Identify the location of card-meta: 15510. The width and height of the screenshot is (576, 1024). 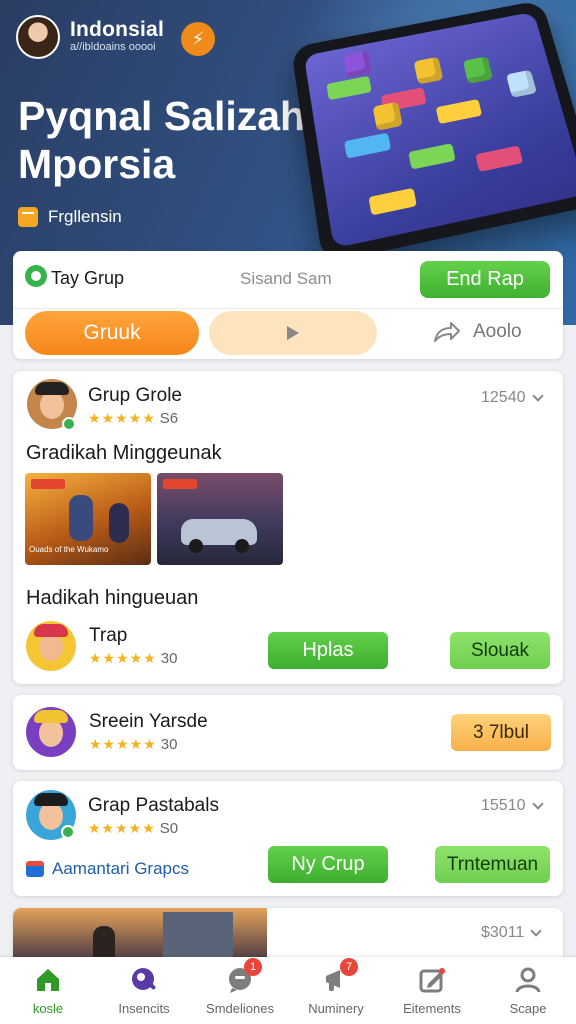
(512, 806).